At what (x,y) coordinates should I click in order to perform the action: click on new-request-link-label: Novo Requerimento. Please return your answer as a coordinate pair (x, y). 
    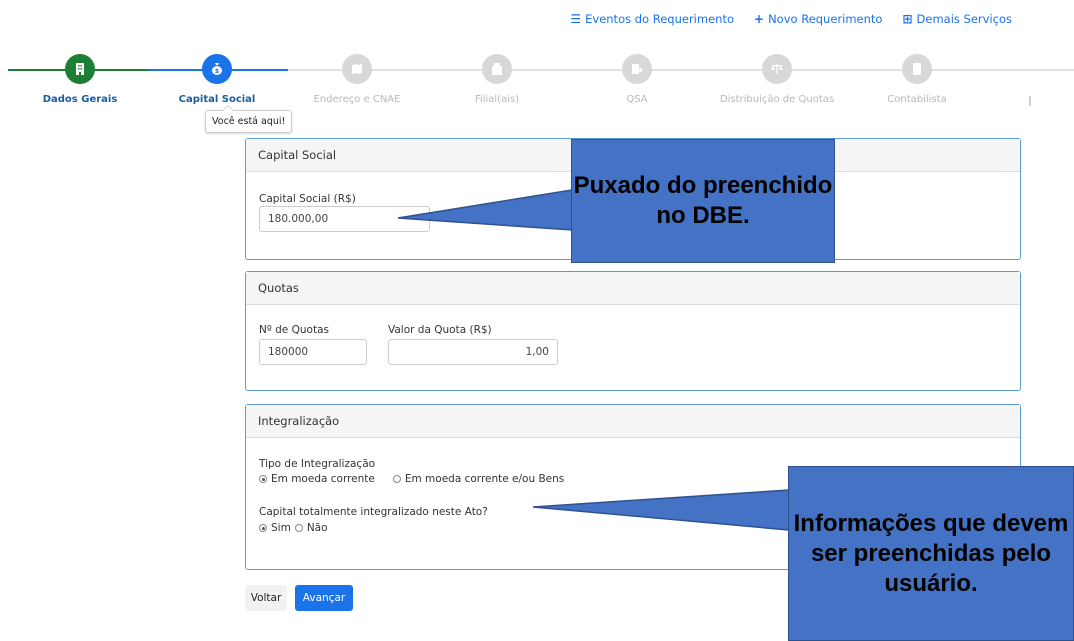
    Looking at the image, I should click on (825, 19).